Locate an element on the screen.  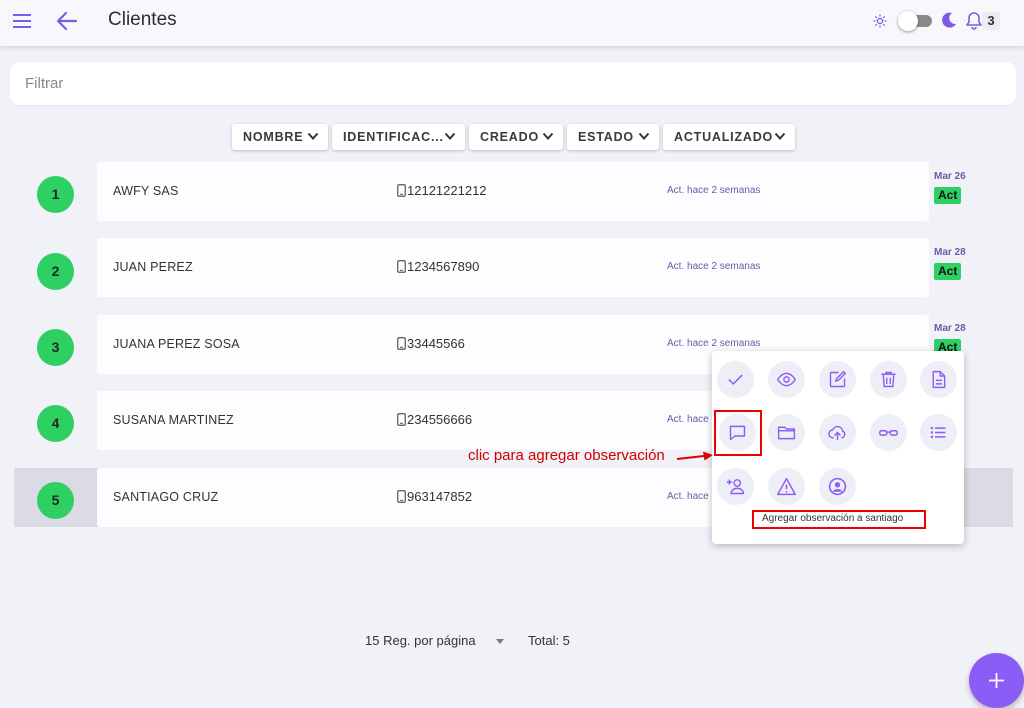
annotation-label: clic para agregar observación is located at coordinates (566, 455).